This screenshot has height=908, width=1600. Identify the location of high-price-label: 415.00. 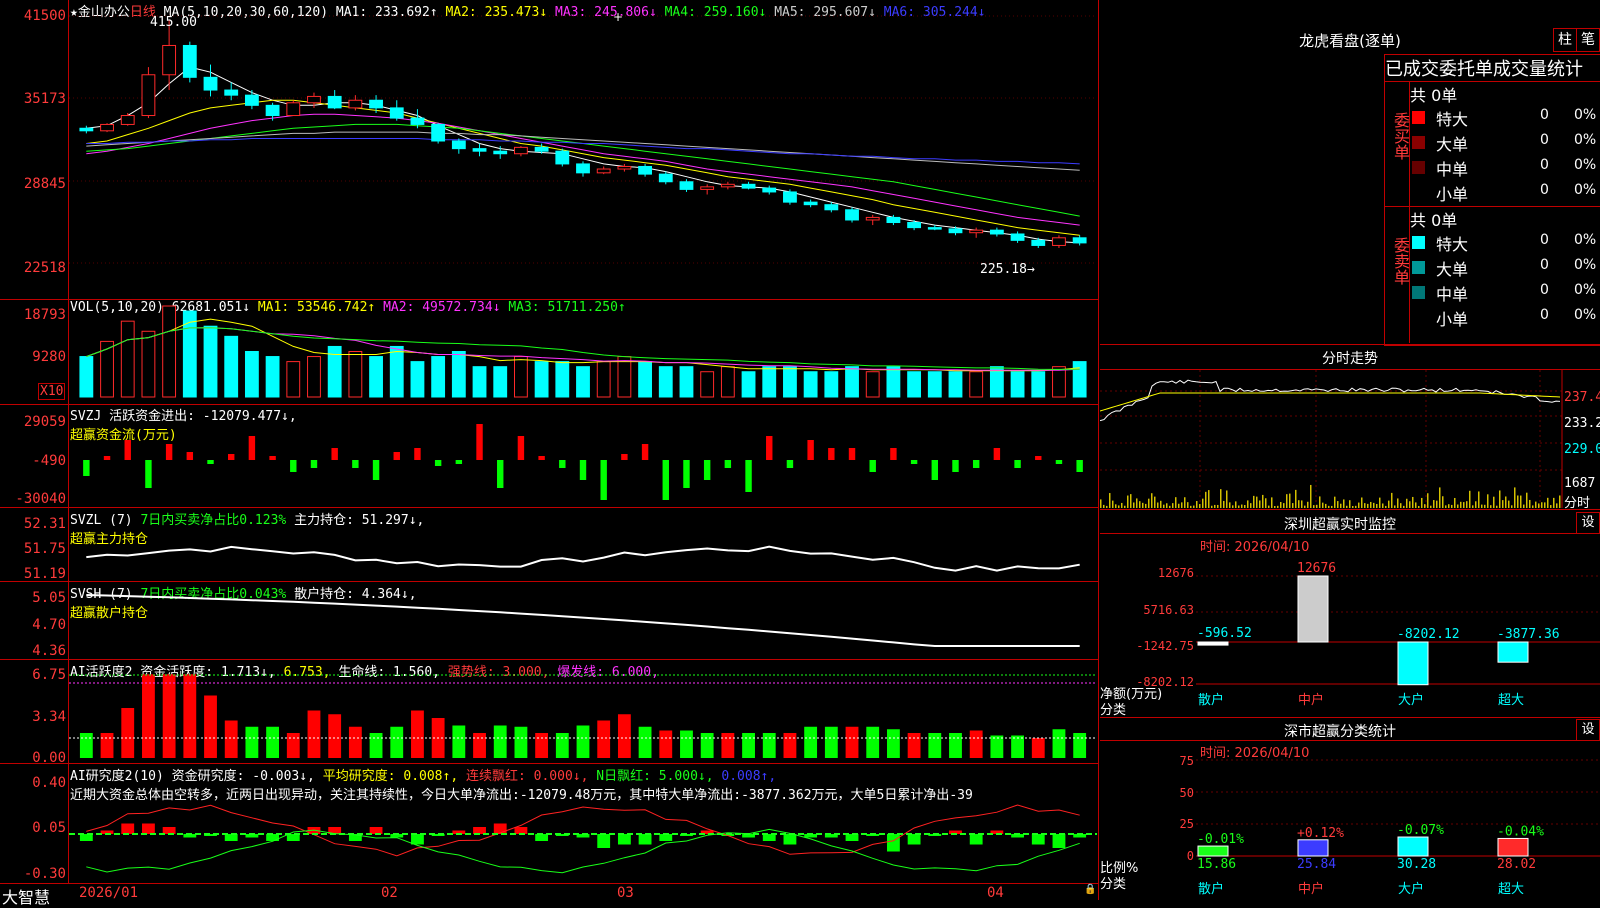
(173, 22).